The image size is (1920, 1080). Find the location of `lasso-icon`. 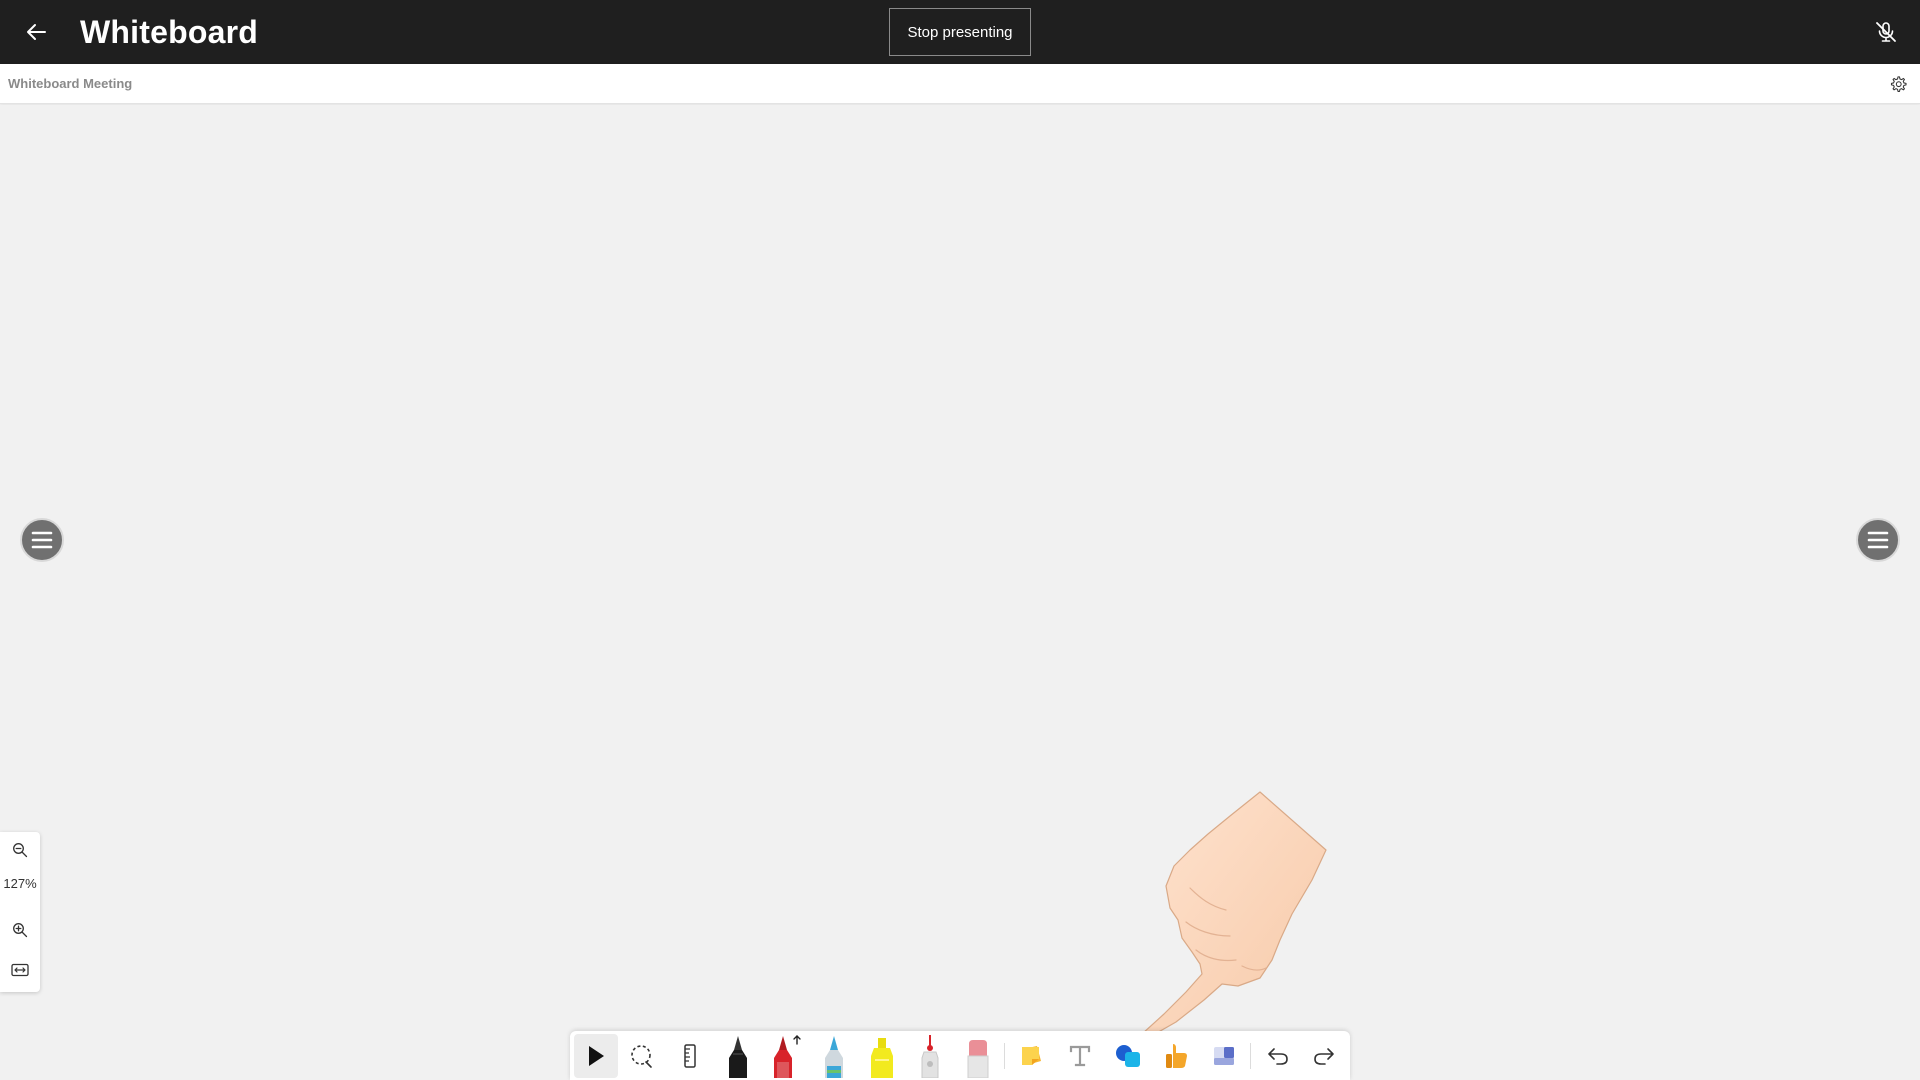

lasso-icon is located at coordinates (641, 1056).